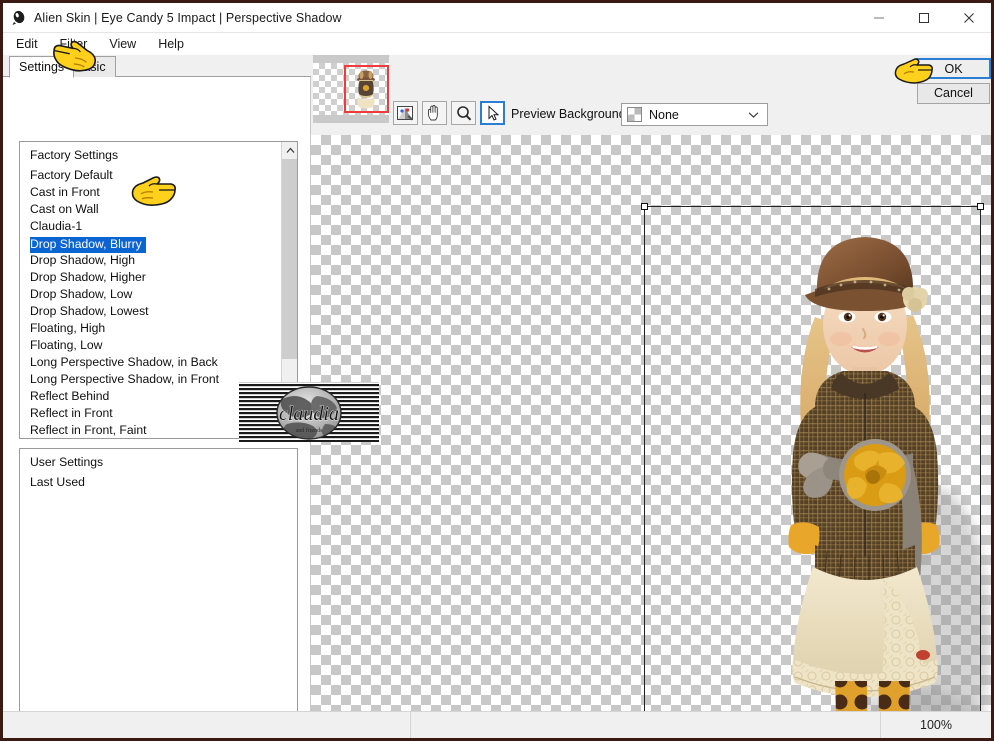 Image resolution: width=994 pixels, height=741 pixels. What do you see at coordinates (88, 245) in the screenshot?
I see `list-item-selected: Drop Shadow, Blurry` at bounding box center [88, 245].